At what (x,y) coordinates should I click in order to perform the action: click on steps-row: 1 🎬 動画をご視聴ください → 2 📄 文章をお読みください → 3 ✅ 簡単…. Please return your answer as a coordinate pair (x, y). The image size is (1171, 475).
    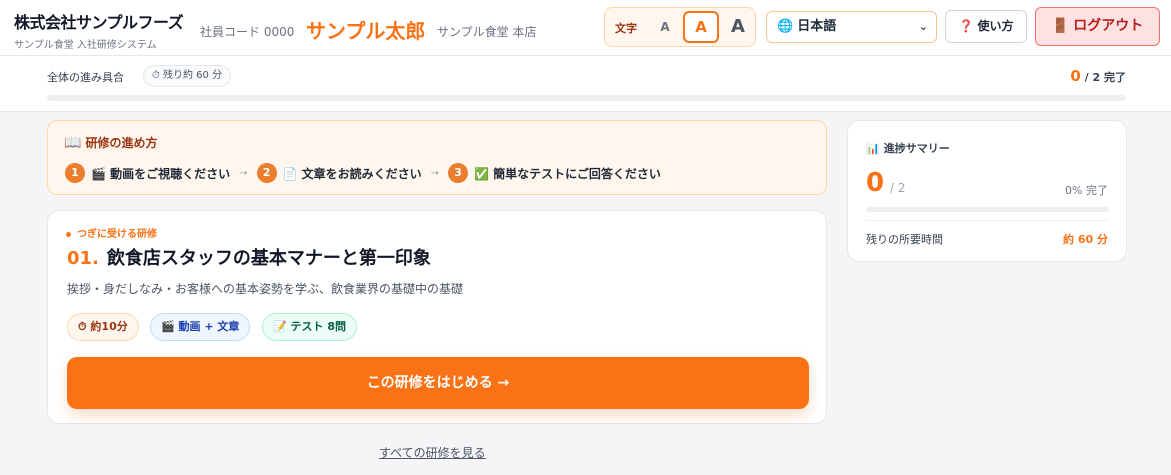
    Looking at the image, I should click on (363, 173).